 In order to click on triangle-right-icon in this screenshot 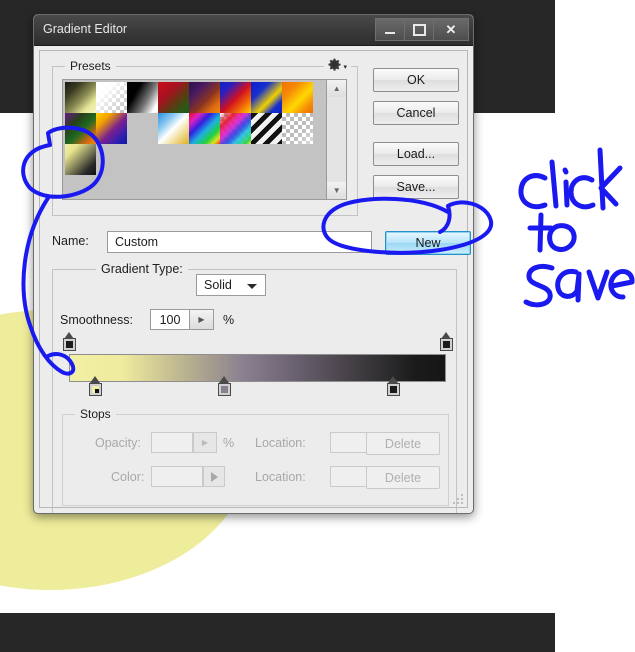, I will do `click(214, 476)`.